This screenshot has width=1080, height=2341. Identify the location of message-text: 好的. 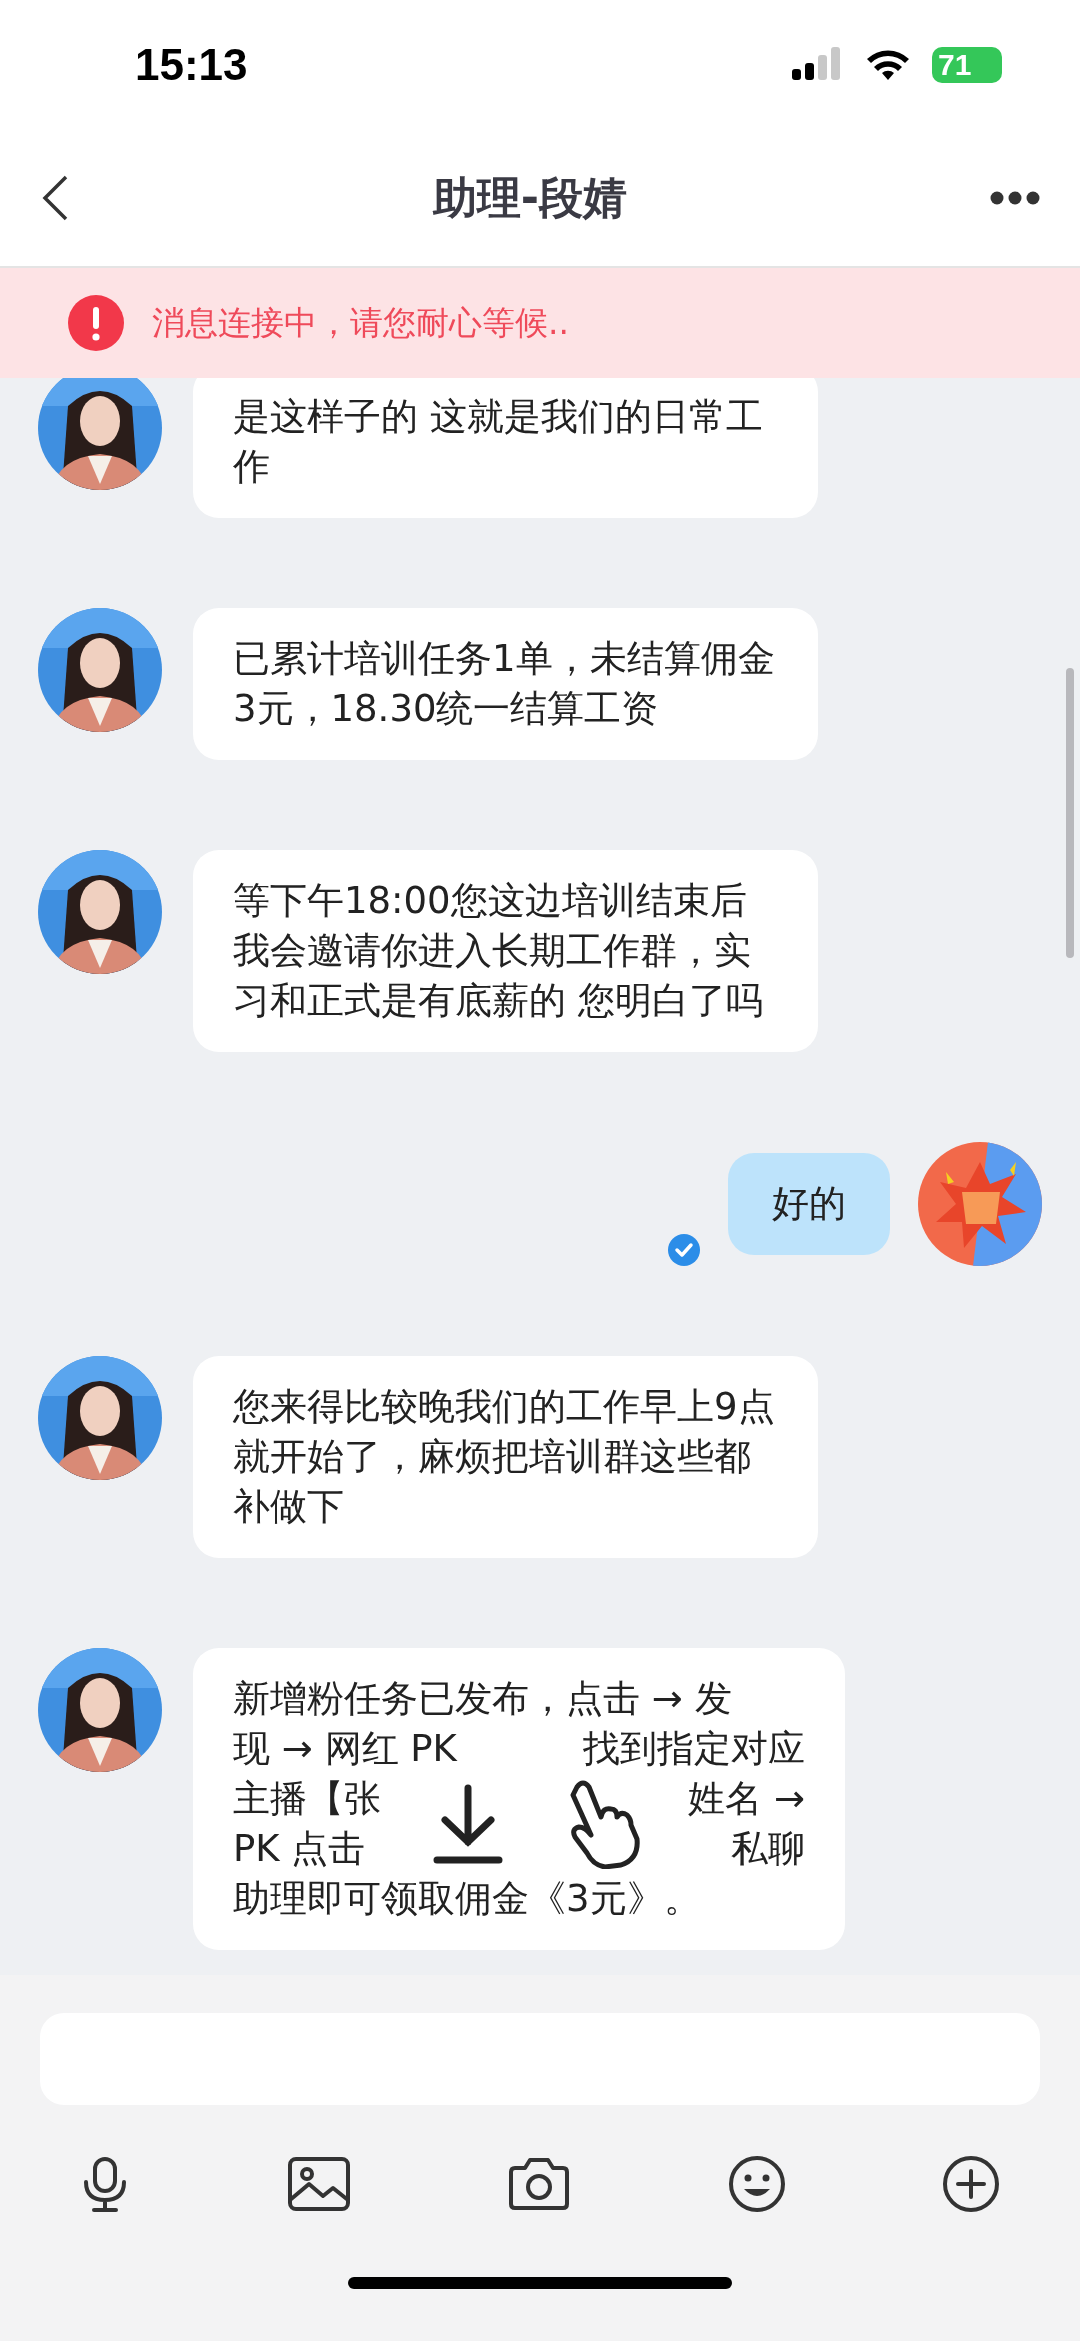
(809, 1203).